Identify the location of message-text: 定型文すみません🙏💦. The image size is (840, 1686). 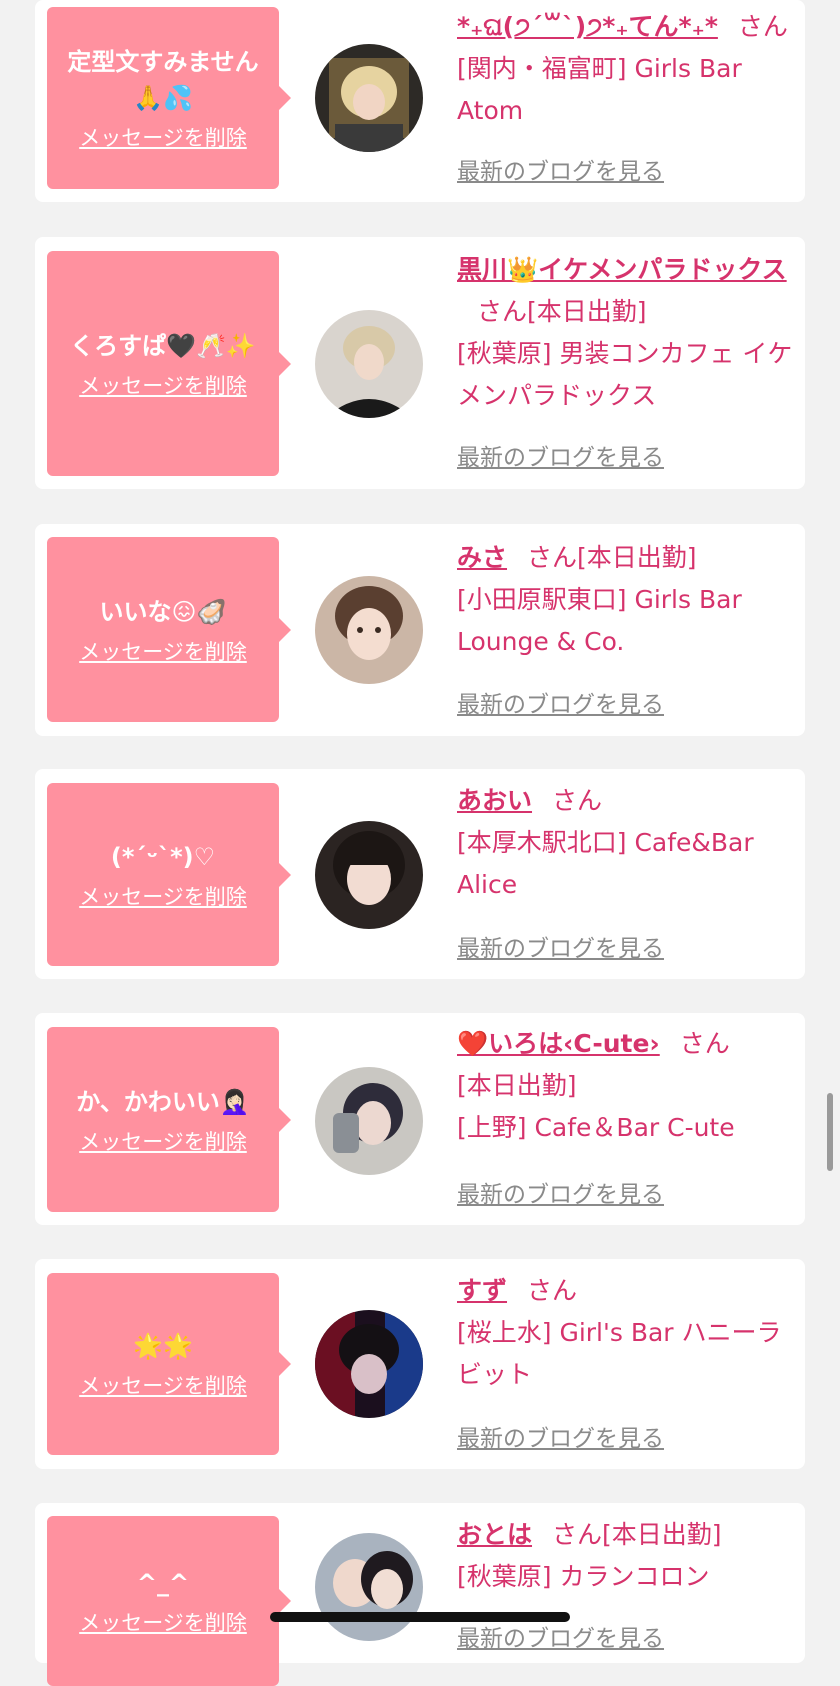
(163, 80).